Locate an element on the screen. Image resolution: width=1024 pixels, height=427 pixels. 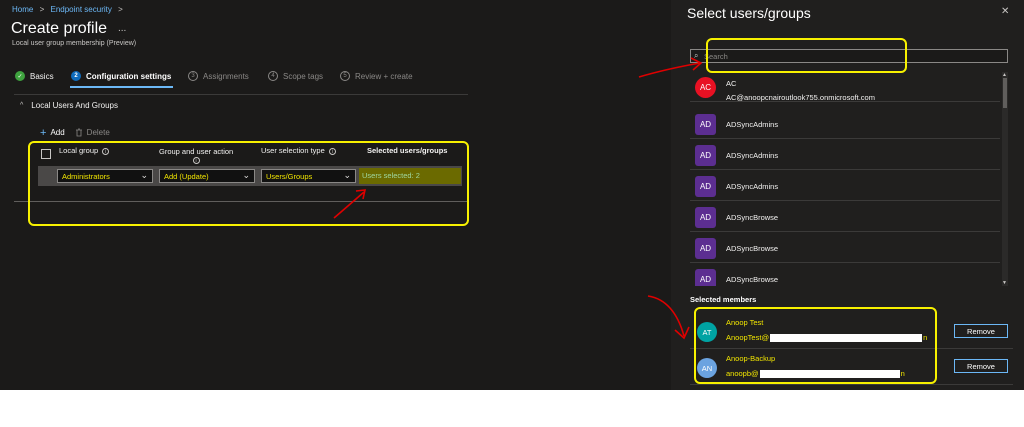
tab-assignments: 3 Assignments is located at coordinates (218, 76).